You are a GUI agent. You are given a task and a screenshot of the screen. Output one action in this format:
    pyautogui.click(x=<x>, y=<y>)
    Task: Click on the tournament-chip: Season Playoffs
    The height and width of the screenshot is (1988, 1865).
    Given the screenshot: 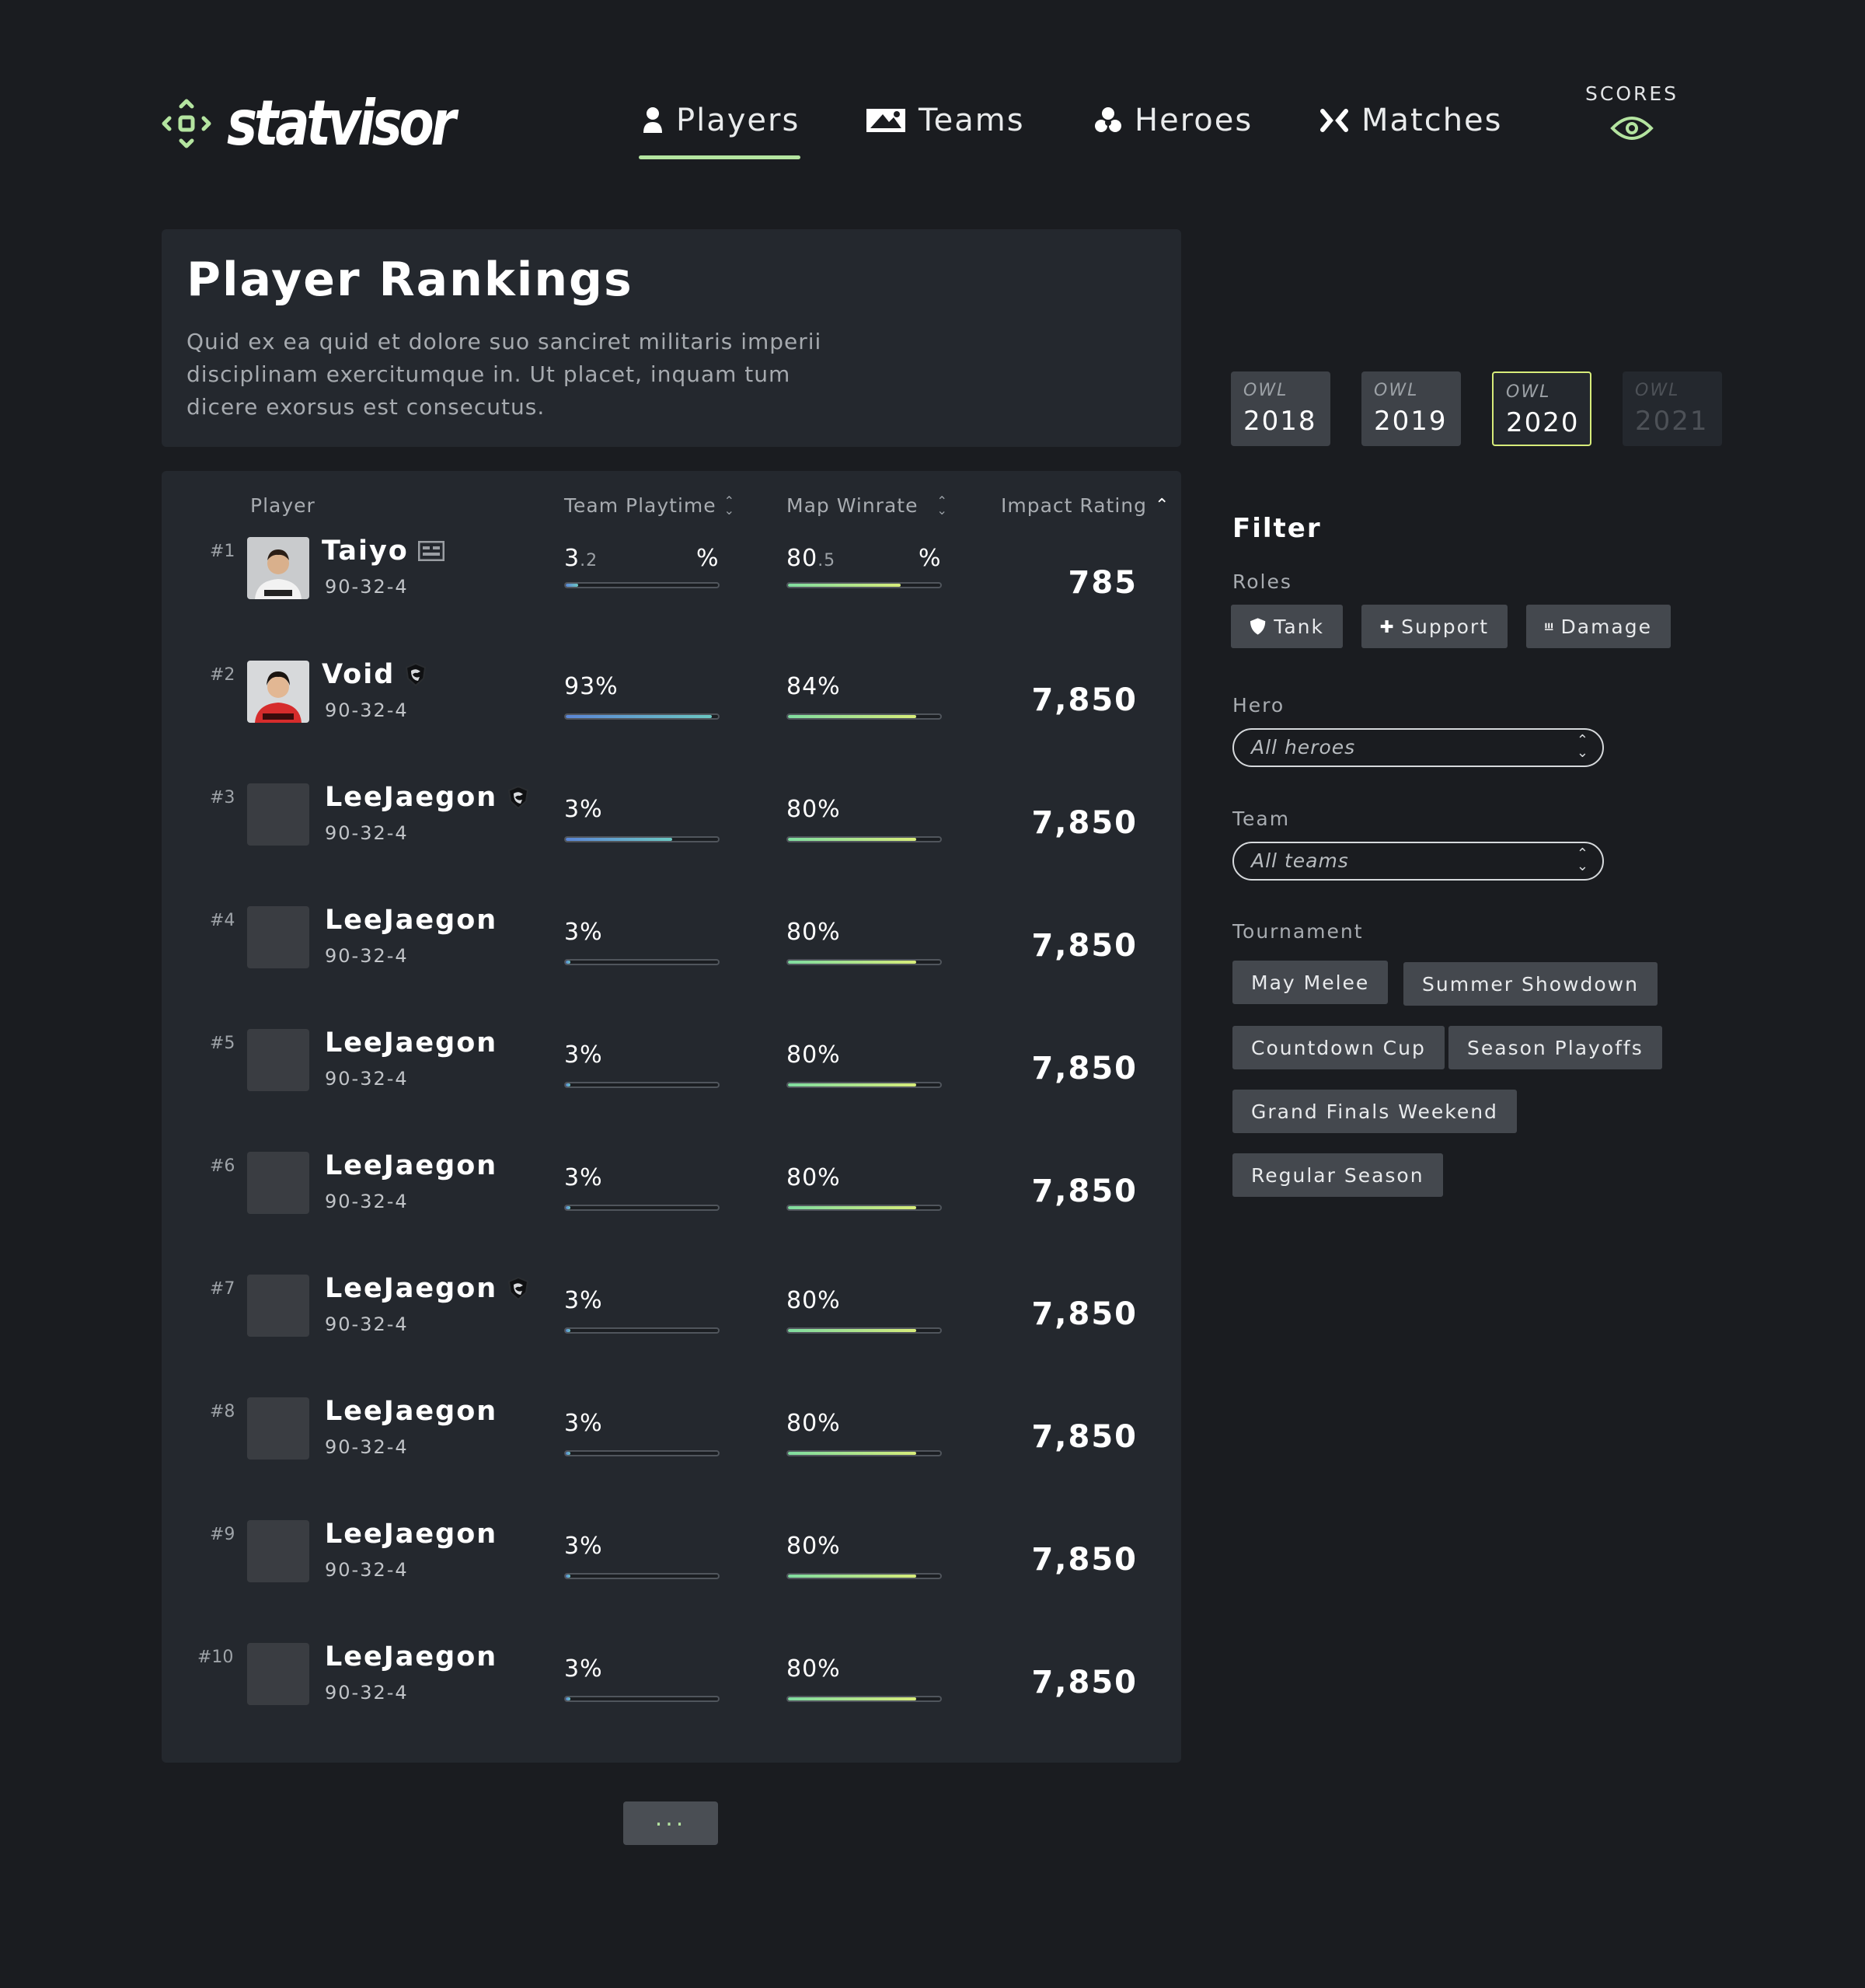 What is the action you would take?
    pyautogui.click(x=1555, y=1047)
    